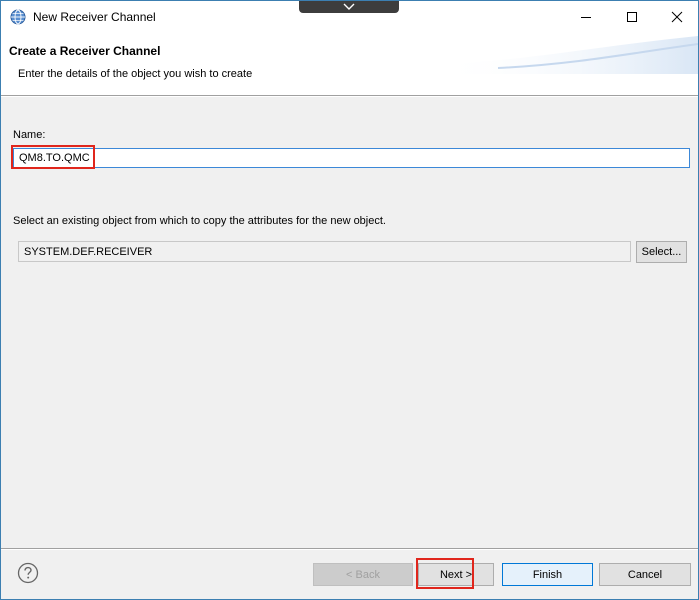  Describe the element at coordinates (363, 574) in the screenshot. I see `back-button: < Back` at that location.